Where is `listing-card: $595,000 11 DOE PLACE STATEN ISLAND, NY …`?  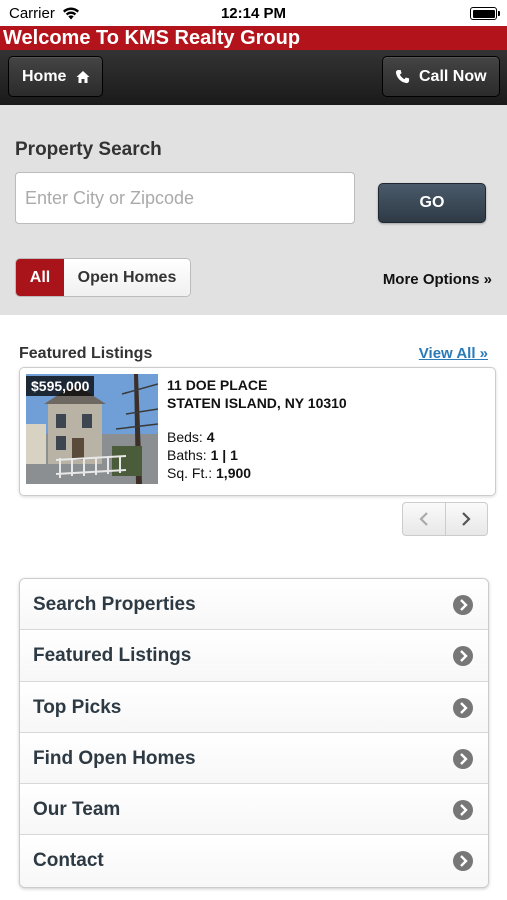
listing-card: $595,000 11 DOE PLACE STATEN ISLAND, NY … is located at coordinates (257, 431).